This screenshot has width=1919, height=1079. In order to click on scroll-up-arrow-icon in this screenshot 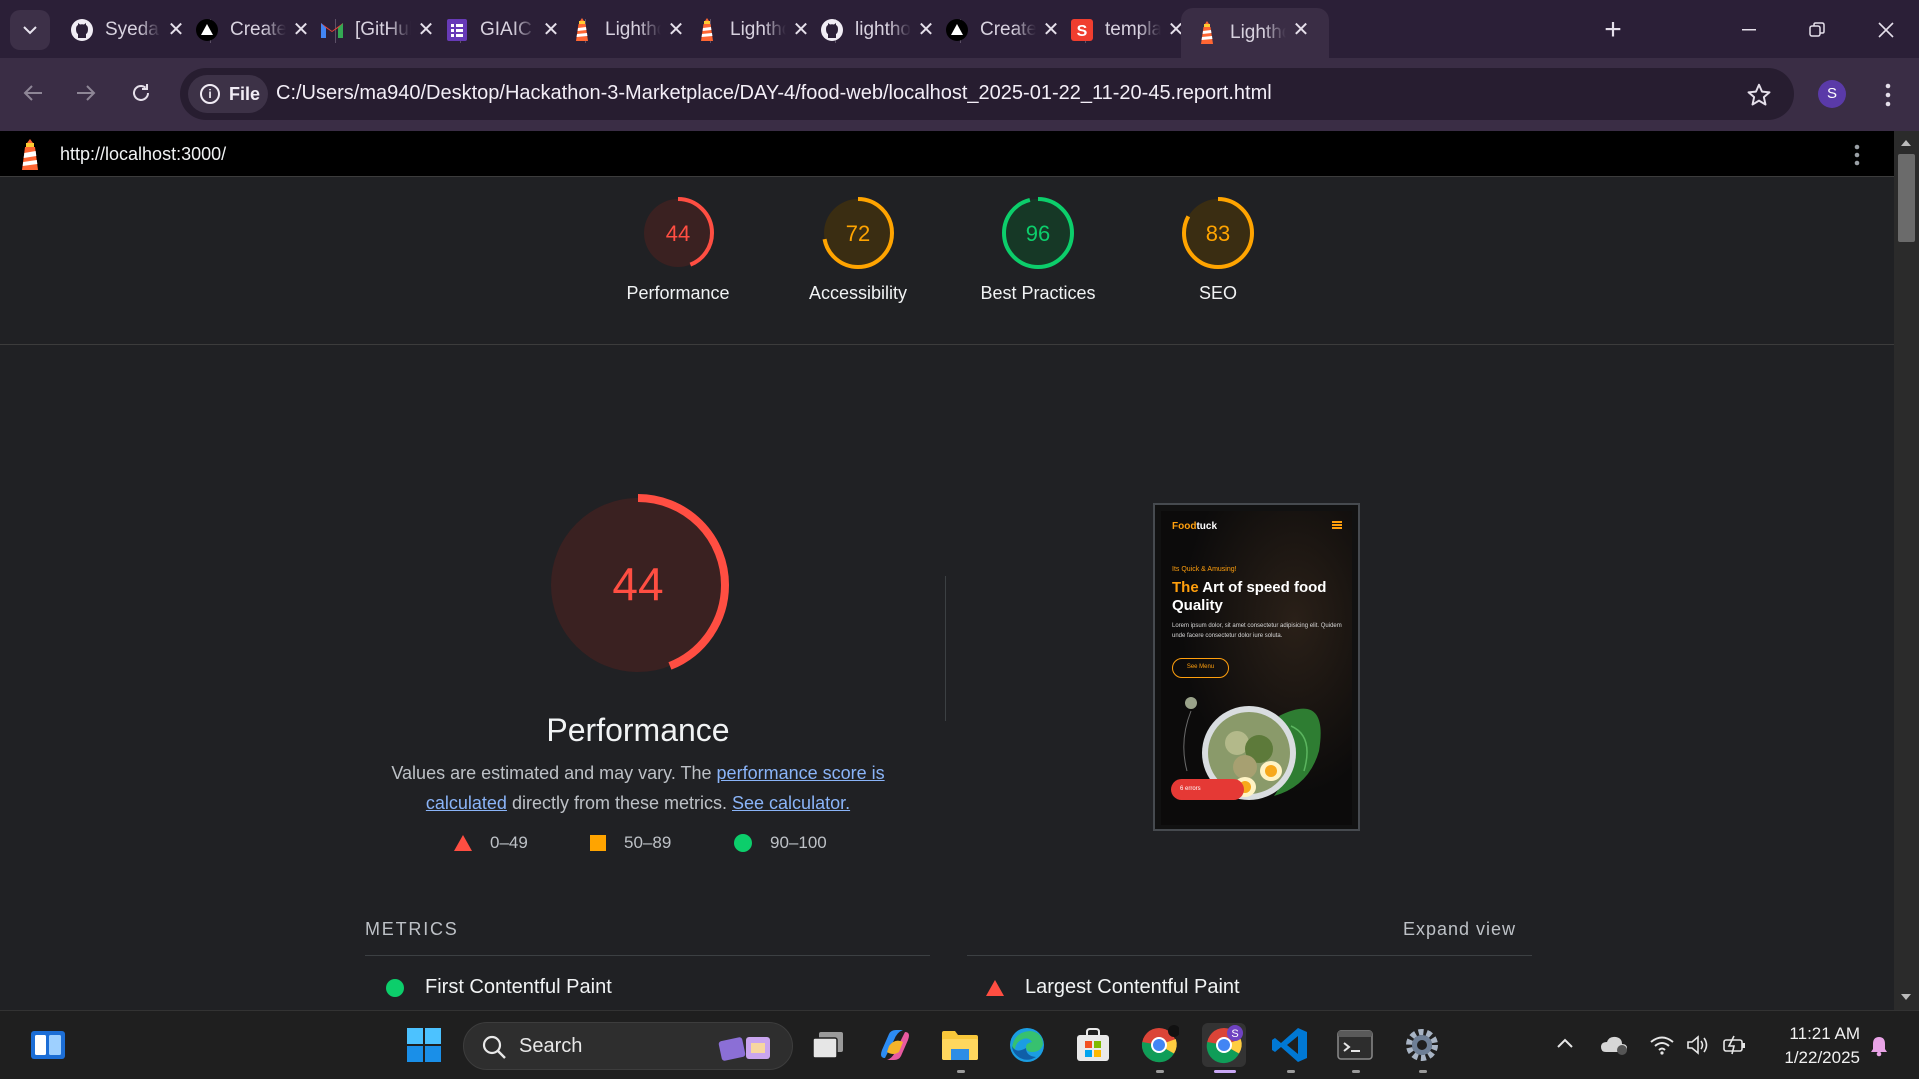, I will do `click(1906, 143)`.